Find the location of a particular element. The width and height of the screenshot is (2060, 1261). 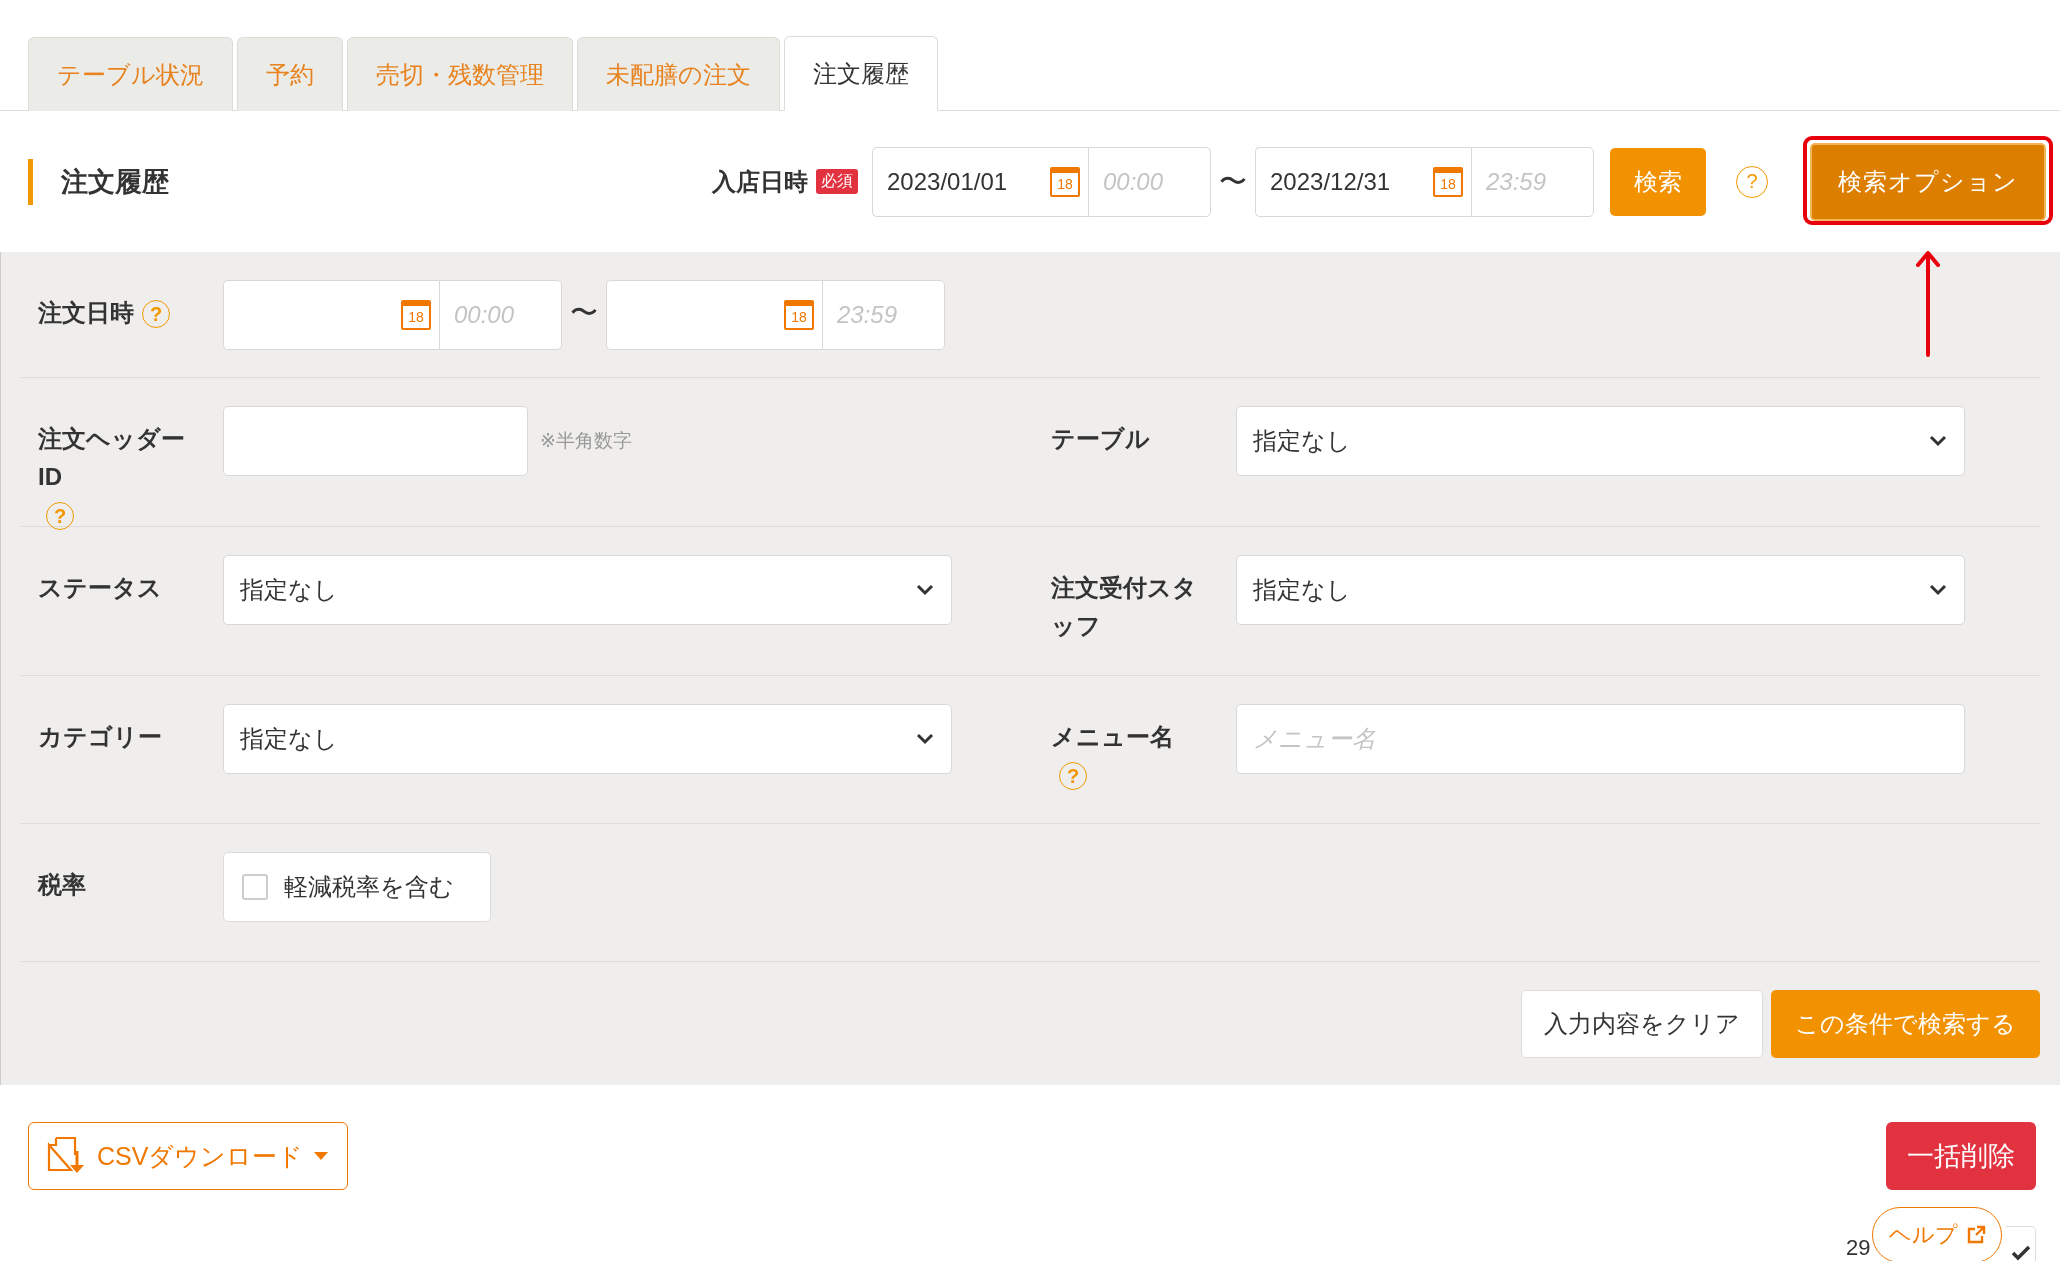

tab: 売切・残数管理 is located at coordinates (460, 74).